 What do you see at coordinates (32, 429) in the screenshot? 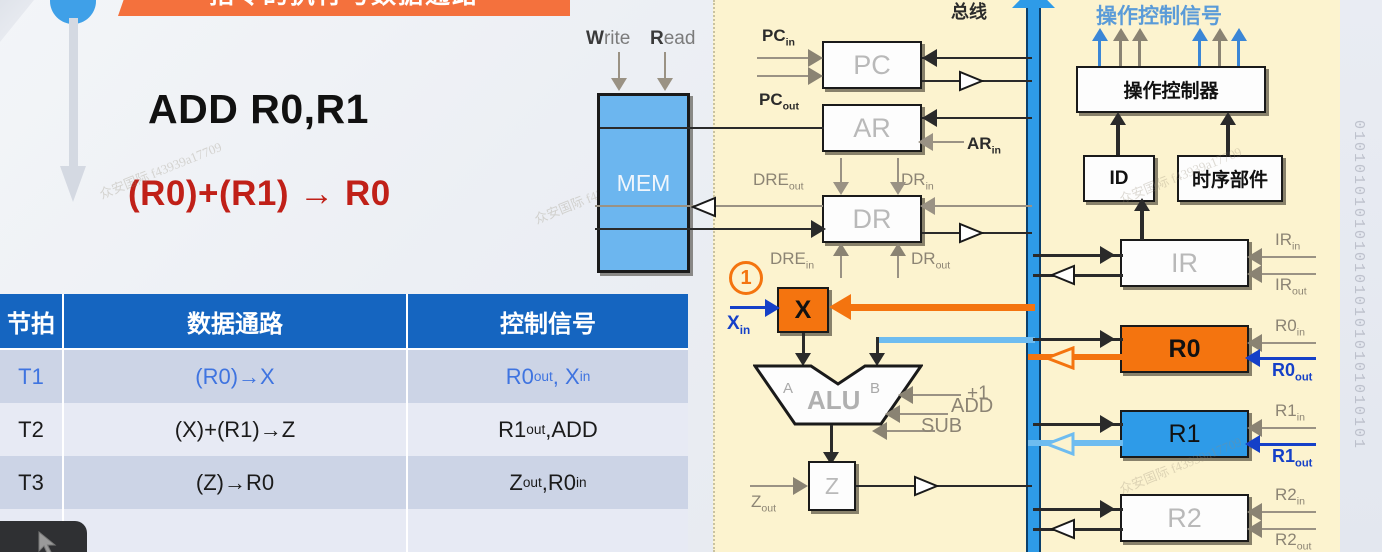
I see `table-cell-beat: T2` at bounding box center [32, 429].